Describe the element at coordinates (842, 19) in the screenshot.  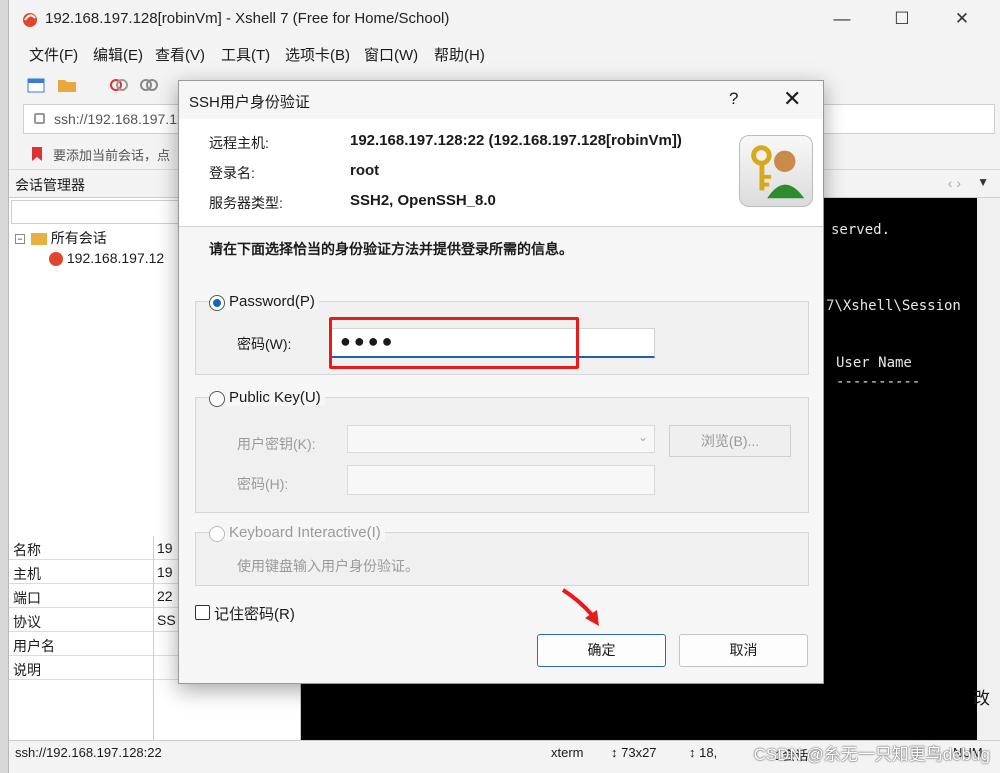
I see `minimize-button: —` at that location.